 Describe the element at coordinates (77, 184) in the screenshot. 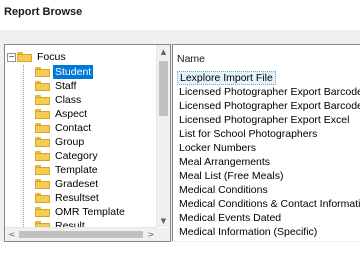

I see `tree-item-label: Gradeset` at that location.